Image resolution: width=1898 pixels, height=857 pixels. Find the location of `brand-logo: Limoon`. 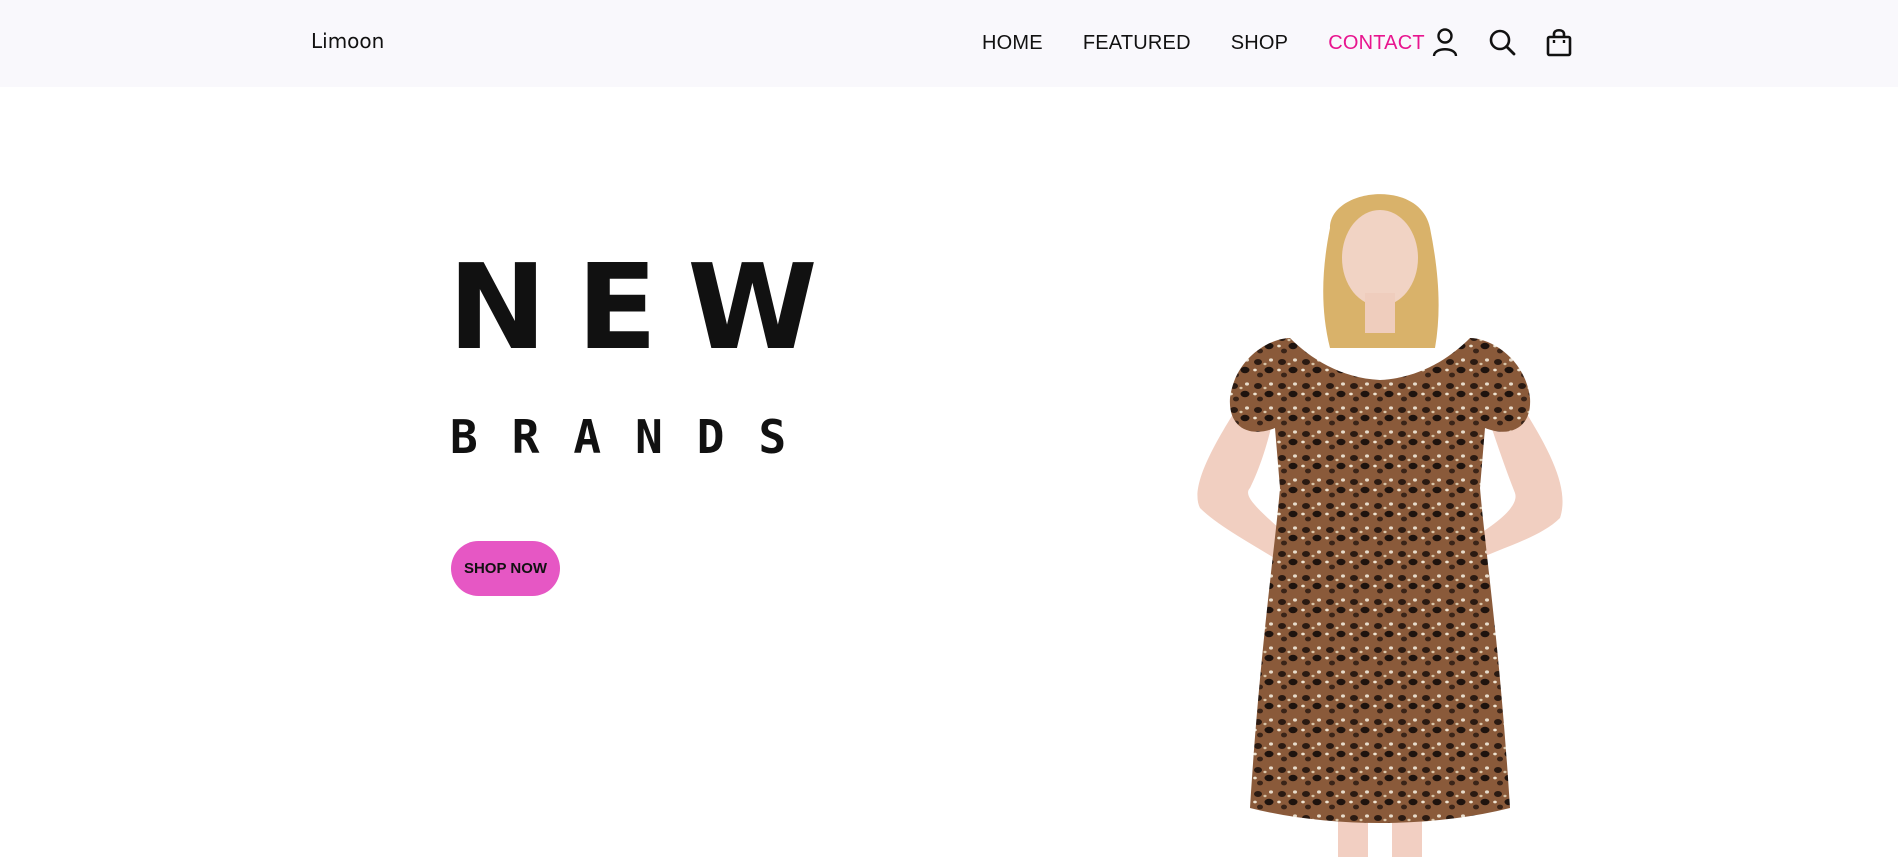

brand-logo: Limoon is located at coordinates (347, 41).